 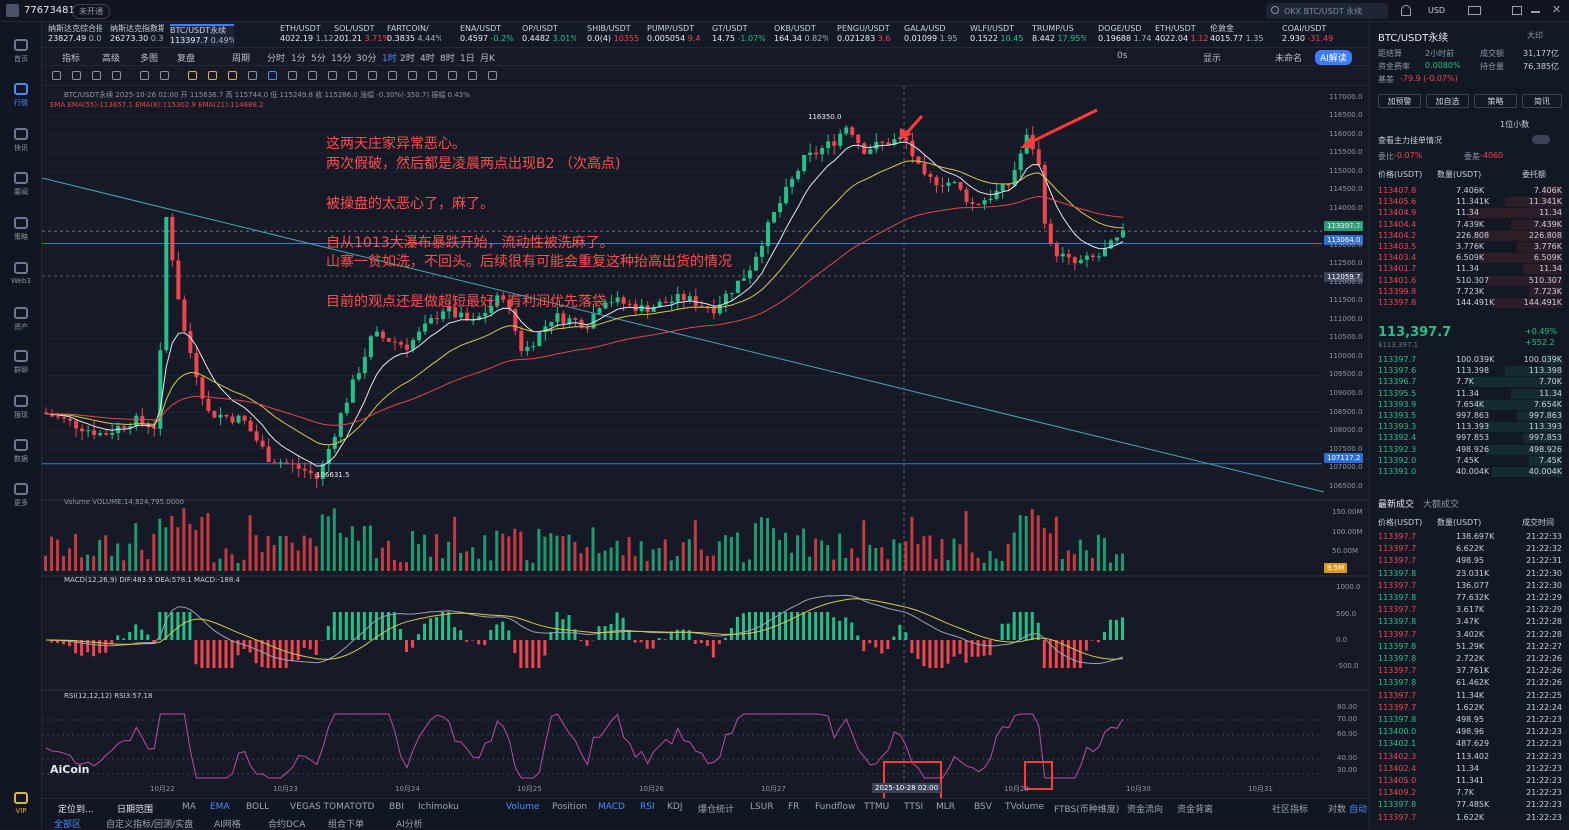 I want to click on indicator-17: Fundflow, so click(x=835, y=807).